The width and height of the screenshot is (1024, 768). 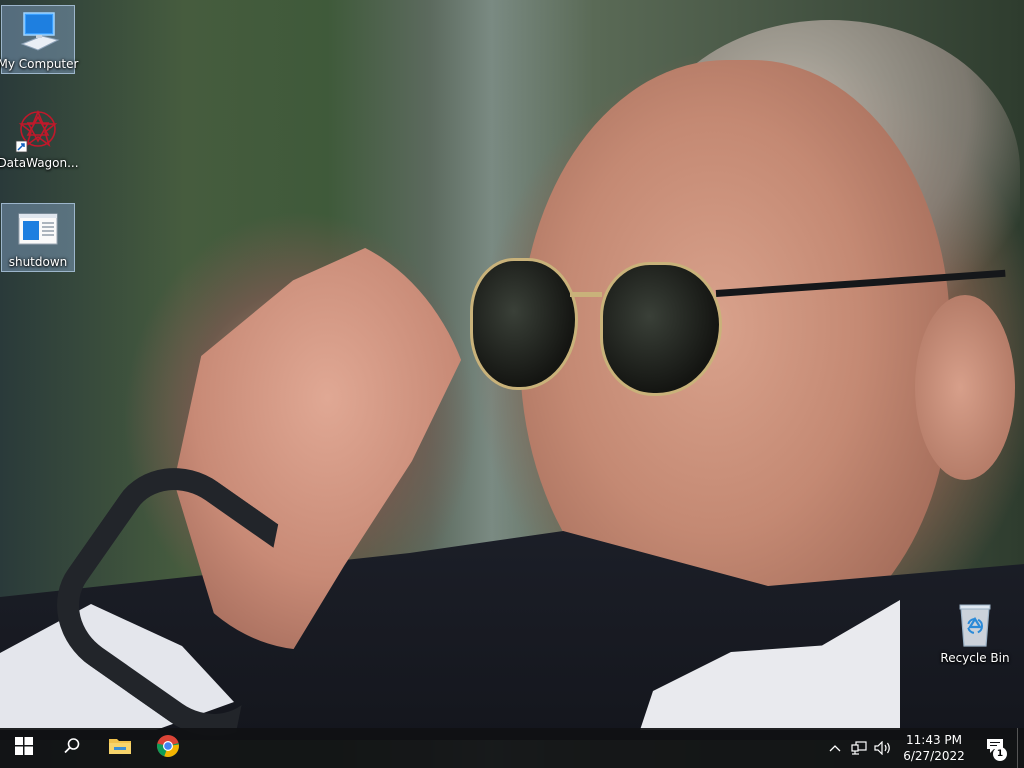 What do you see at coordinates (1000, 754) in the screenshot?
I see `notification-count-badge: 1` at bounding box center [1000, 754].